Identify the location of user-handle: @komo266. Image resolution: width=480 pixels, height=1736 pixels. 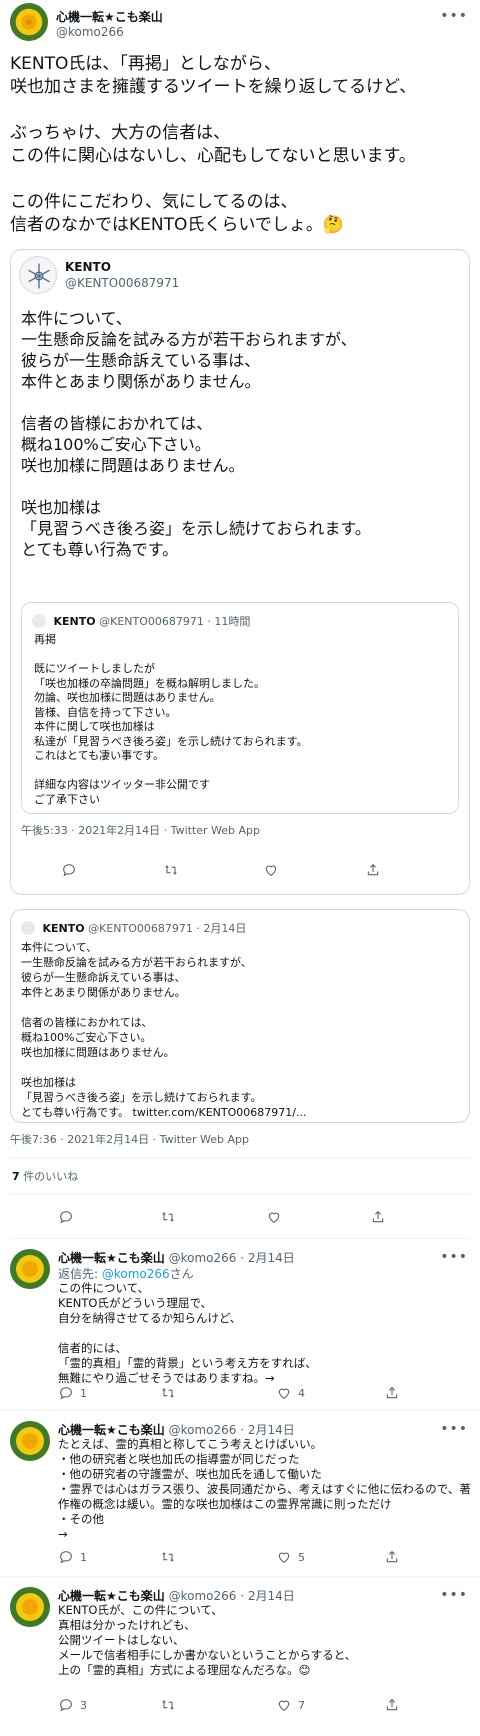
(90, 32).